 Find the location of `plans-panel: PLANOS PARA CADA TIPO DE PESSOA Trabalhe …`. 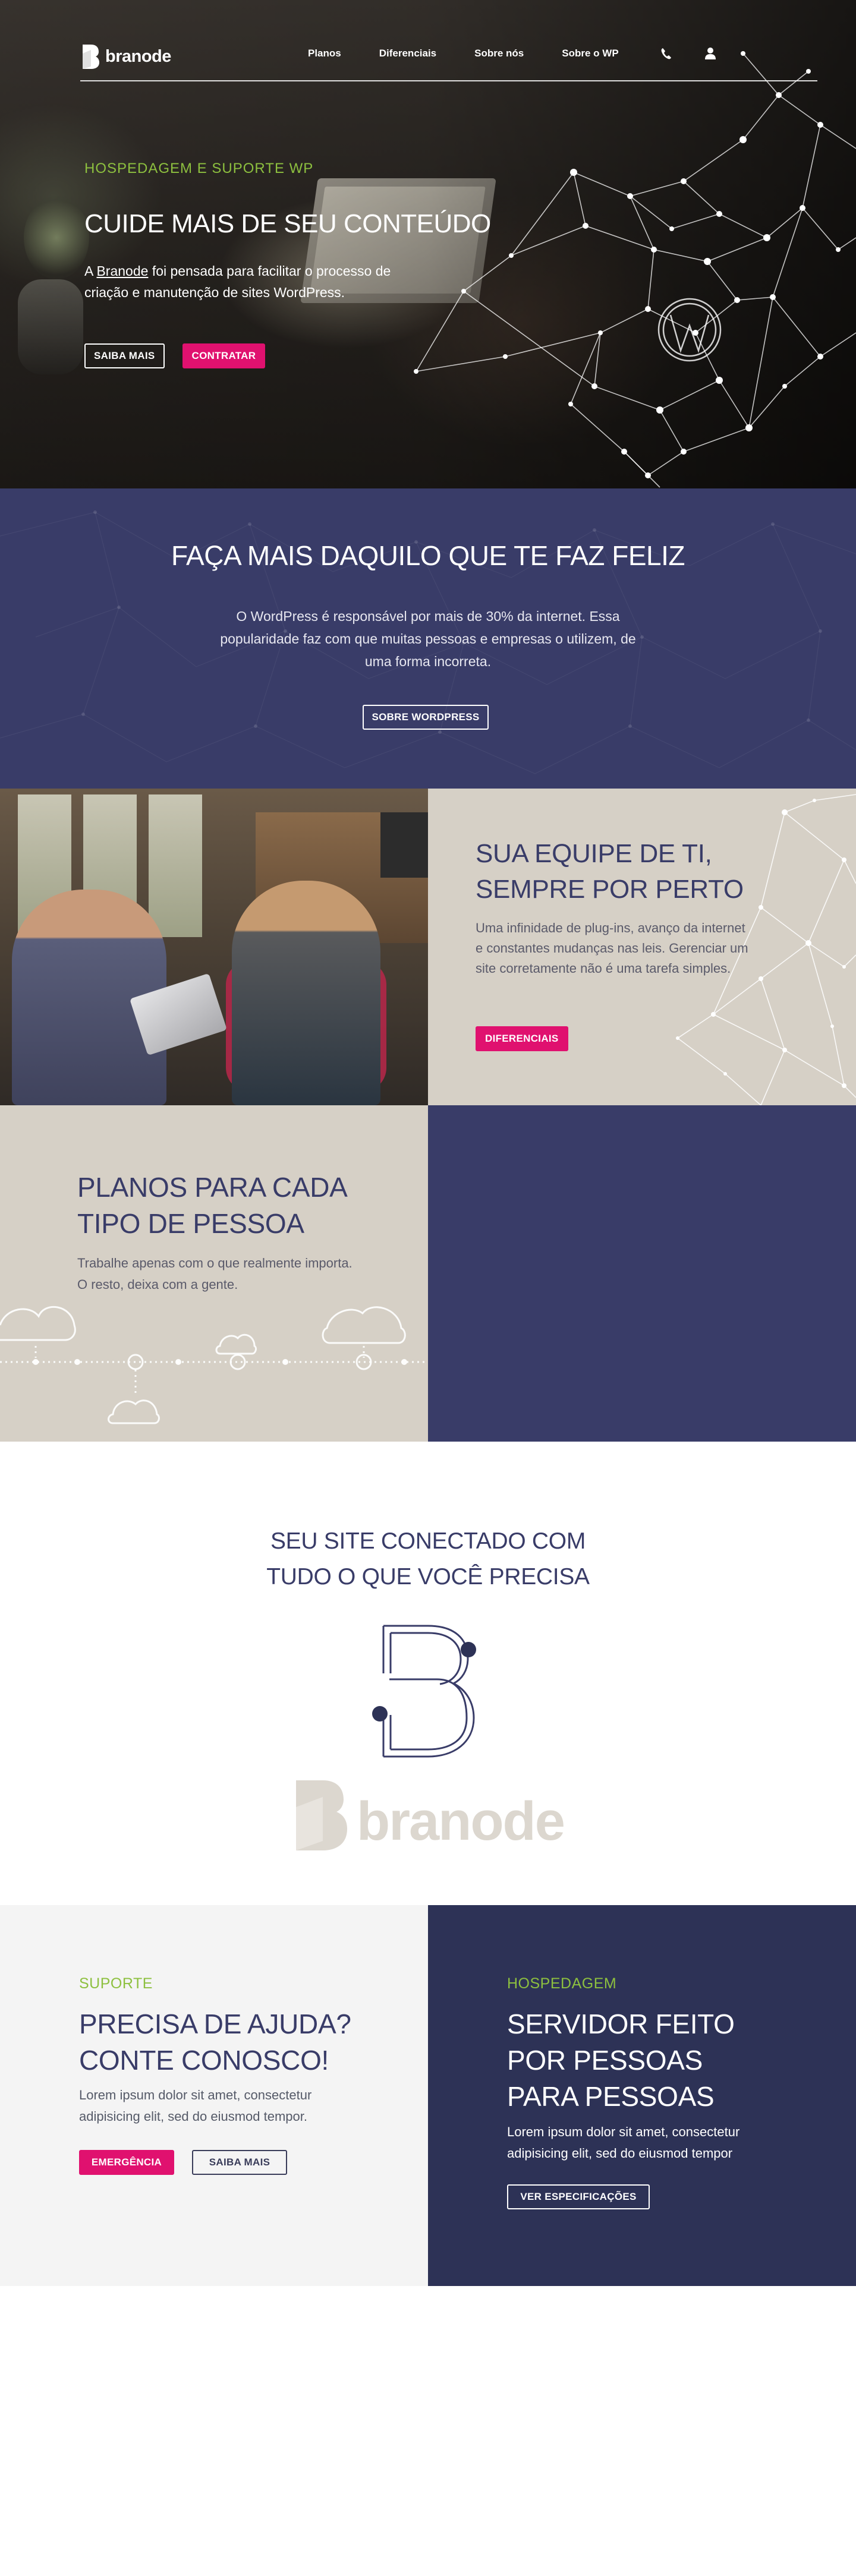

plans-panel: PLANOS PARA CADA TIPO DE PESSOA Trabalhe … is located at coordinates (214, 1274).